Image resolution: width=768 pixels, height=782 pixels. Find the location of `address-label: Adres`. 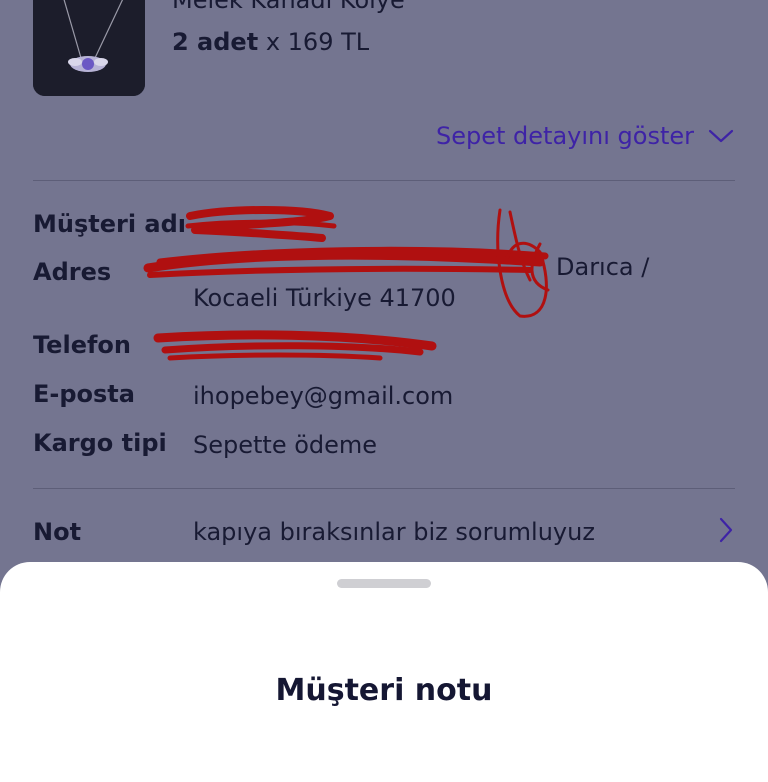

address-label: Adres is located at coordinates (72, 272).